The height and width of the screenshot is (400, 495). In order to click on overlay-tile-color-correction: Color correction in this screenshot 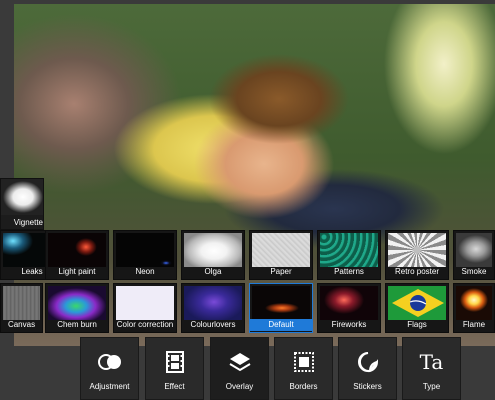, I will do `click(145, 308)`.